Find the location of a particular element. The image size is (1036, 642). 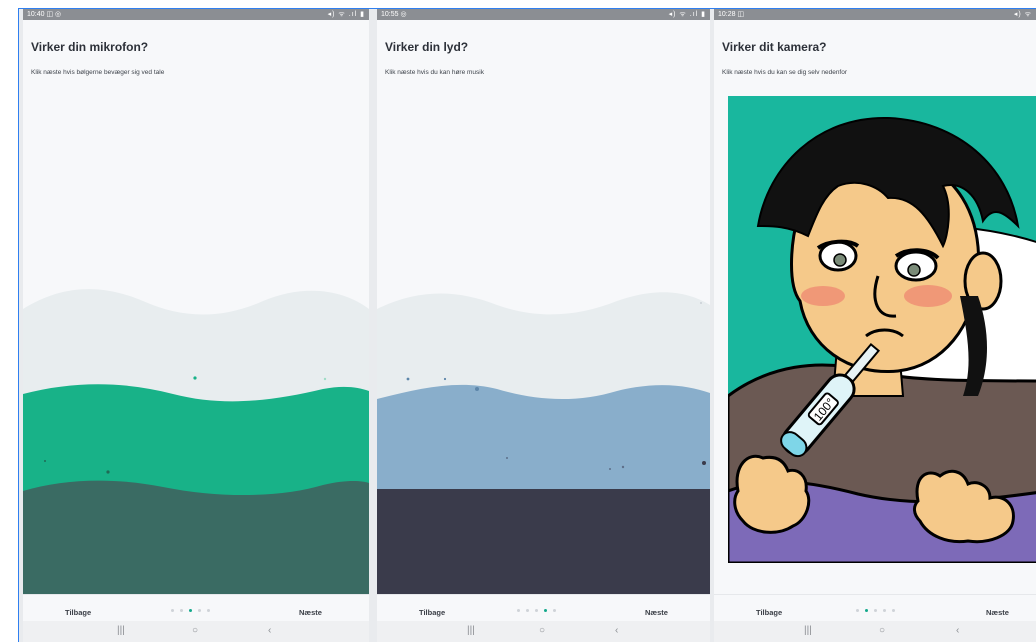

system-status-icons: ◂) ᯤ is located at coordinates (1022, 14).